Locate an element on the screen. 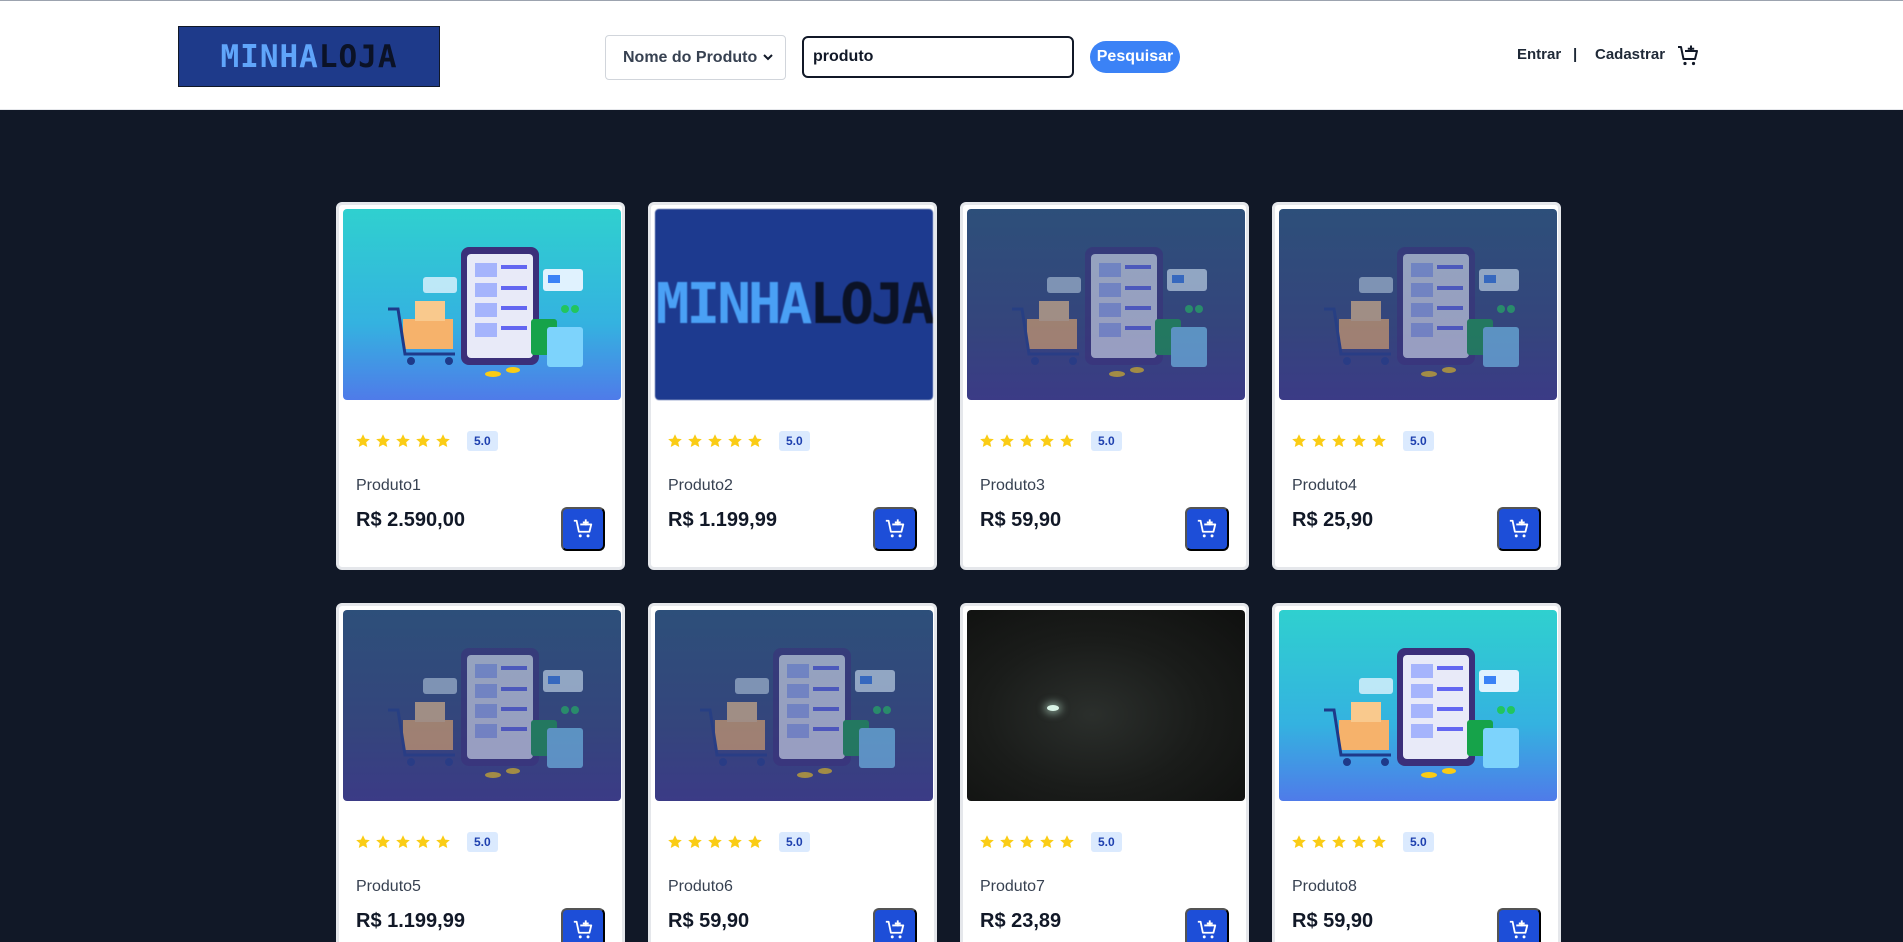 This screenshot has height=942, width=1903. product-card: 5.0 Produto8 R$ 59,90 is located at coordinates (1416, 772).